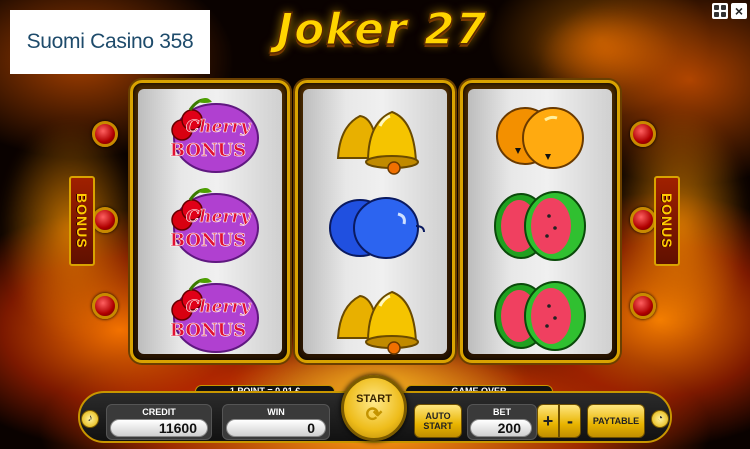 This screenshot has height=449, width=750. Describe the element at coordinates (605, 50) in the screenshot. I see `flame-decoration` at that location.